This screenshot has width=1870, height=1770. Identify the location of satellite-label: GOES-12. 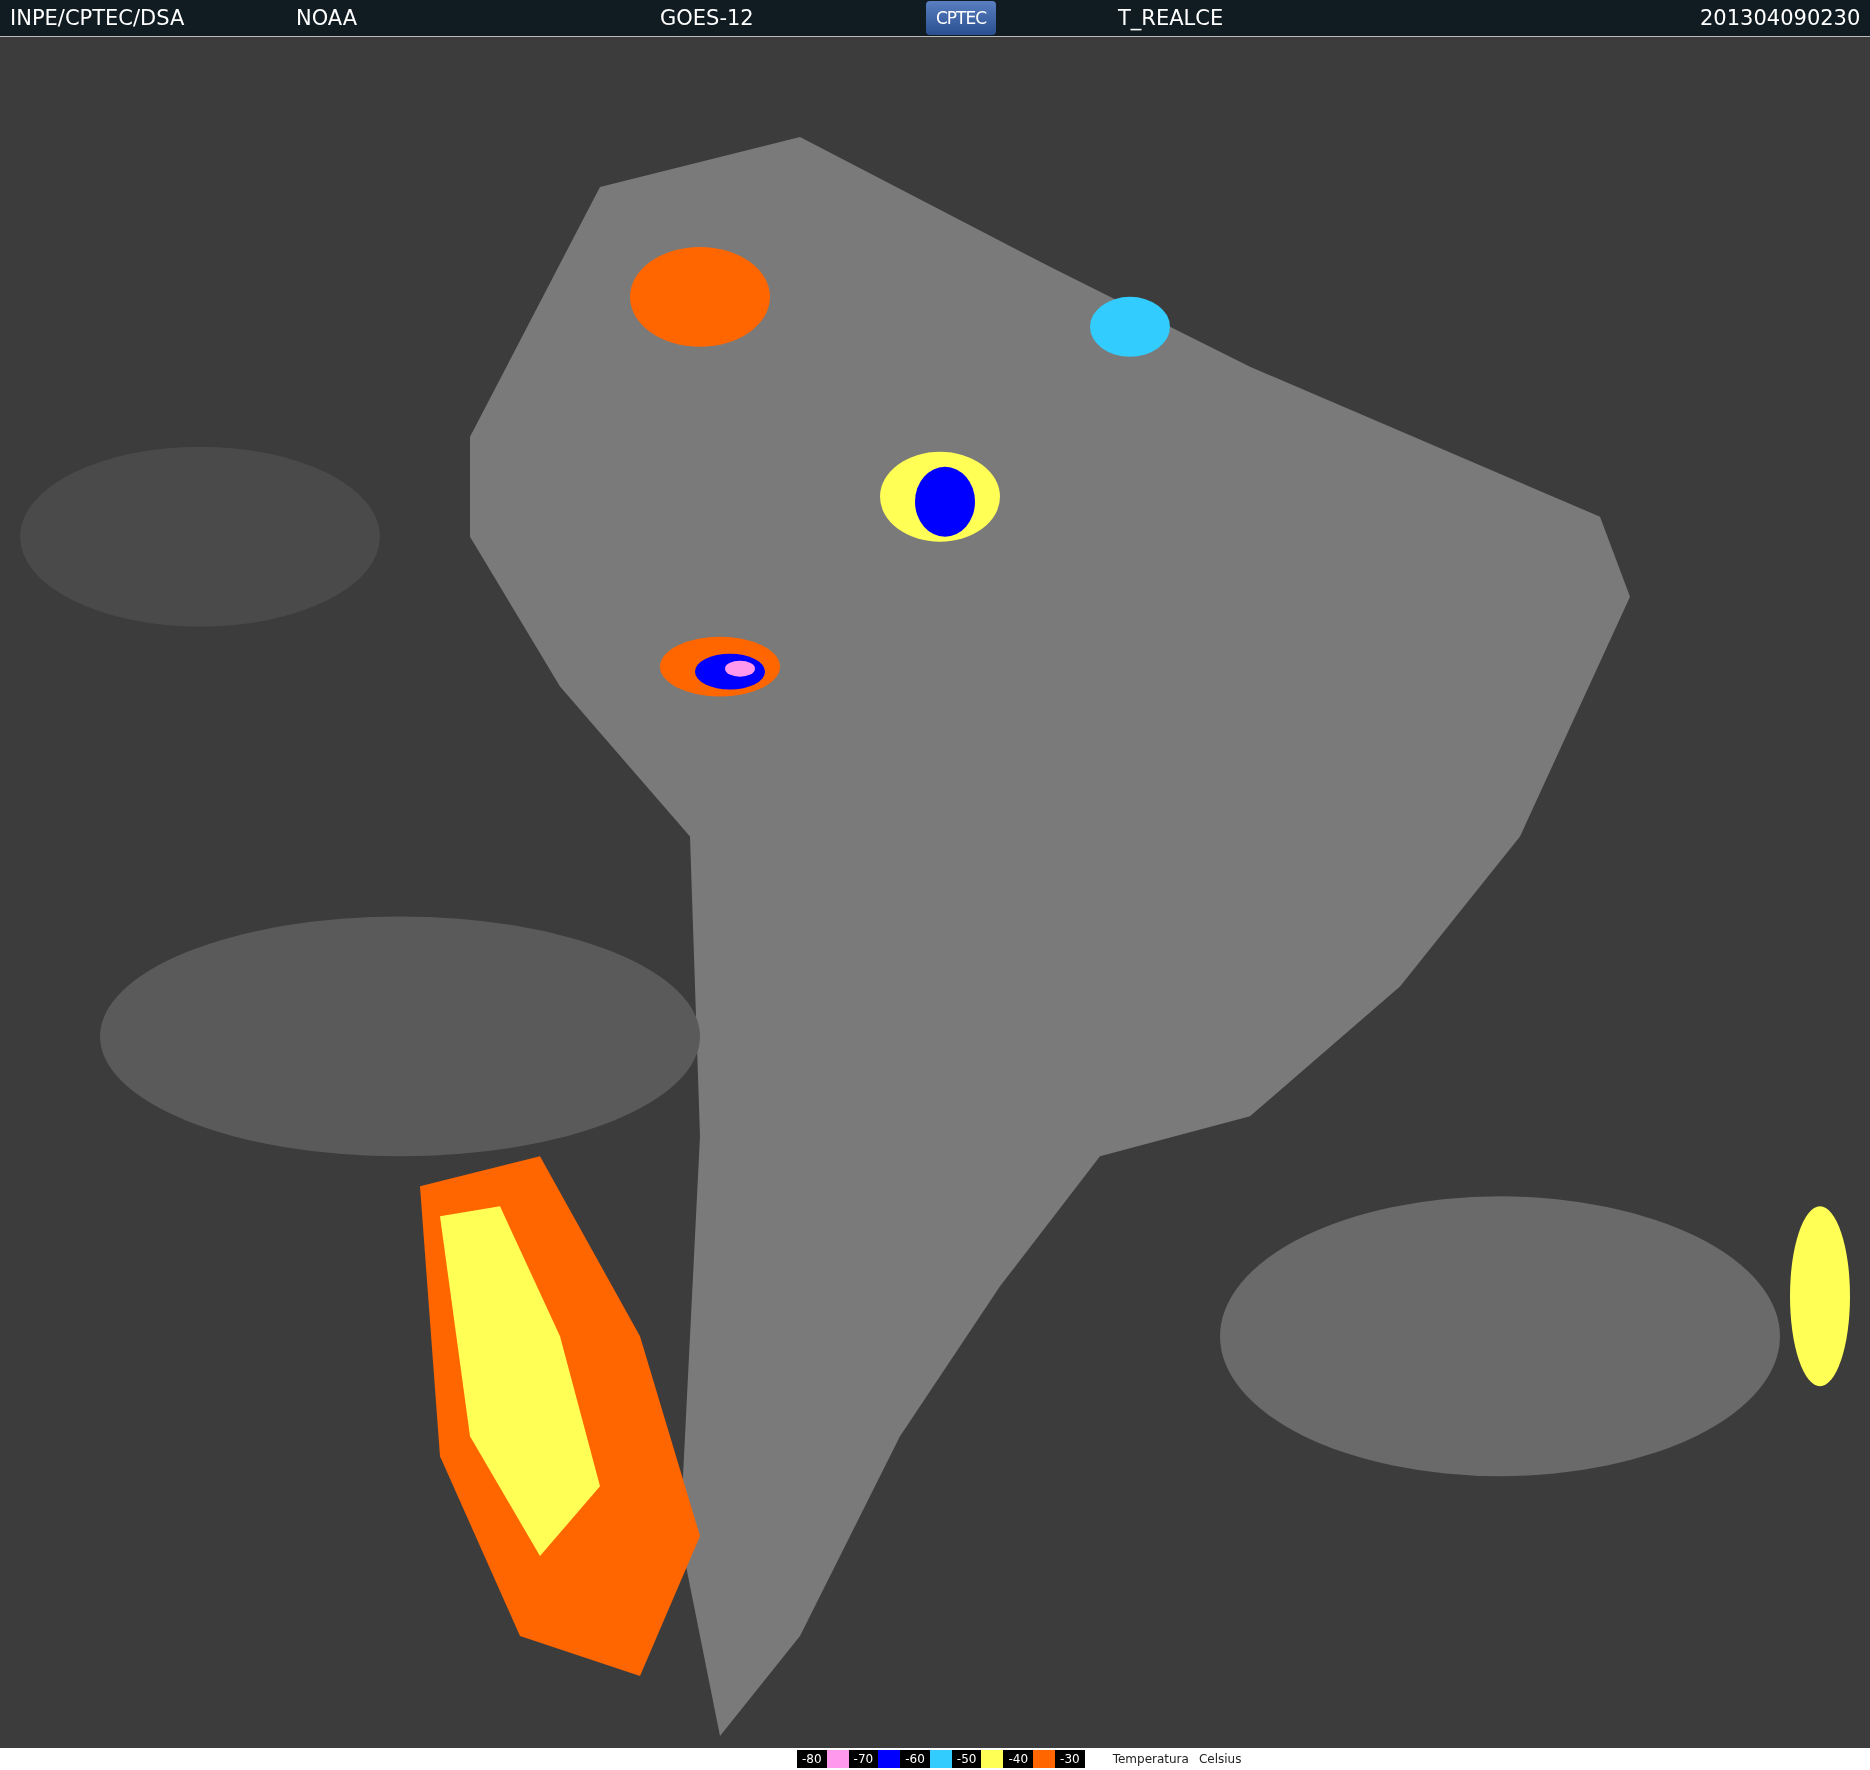
(707, 18).